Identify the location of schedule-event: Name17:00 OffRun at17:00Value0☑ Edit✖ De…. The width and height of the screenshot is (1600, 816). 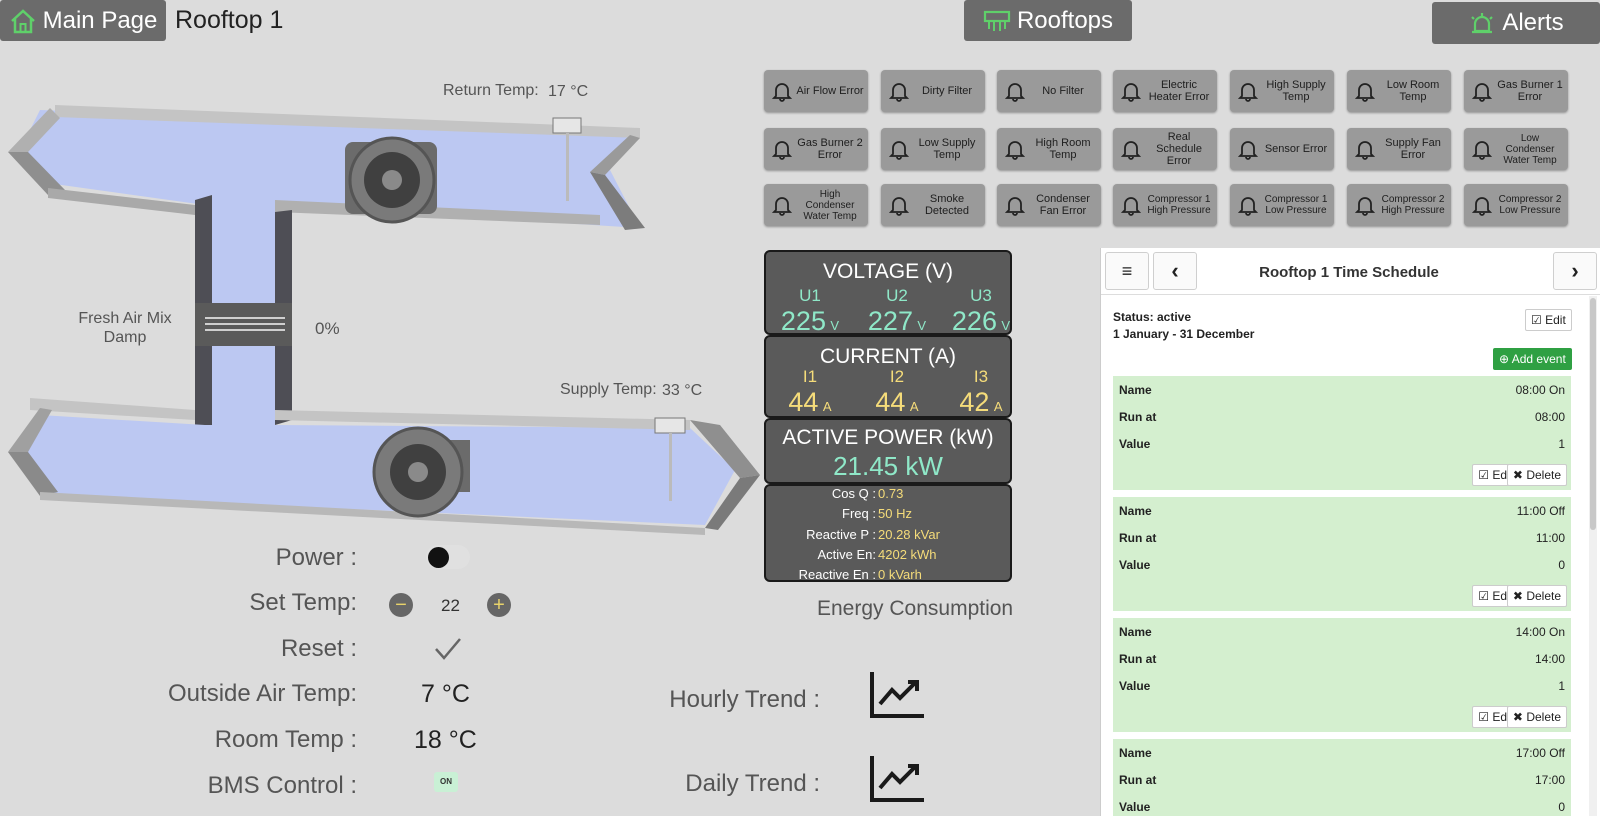
(1342, 777).